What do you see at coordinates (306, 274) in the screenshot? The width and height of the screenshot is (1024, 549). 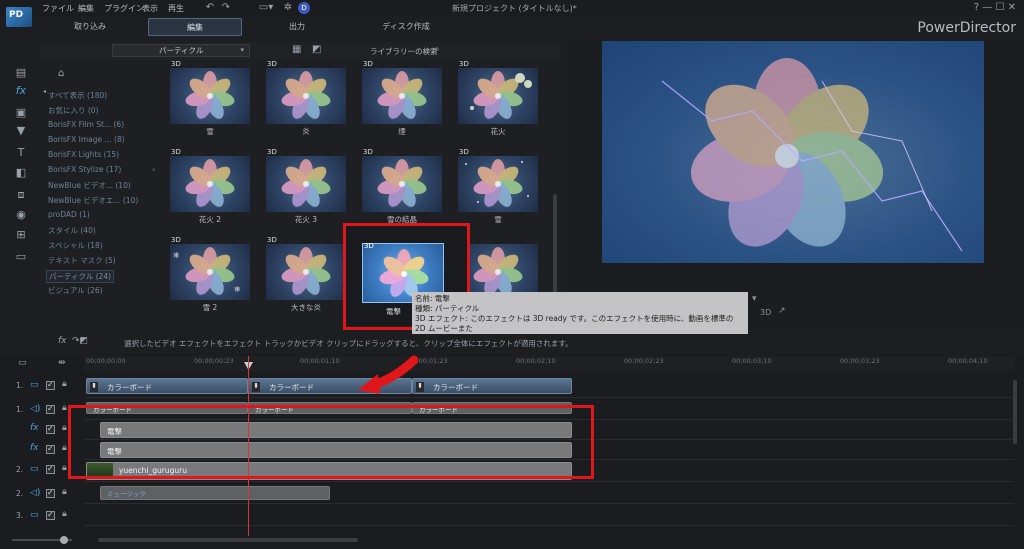 I see `effect-thumb: 3D 大きな炎` at bounding box center [306, 274].